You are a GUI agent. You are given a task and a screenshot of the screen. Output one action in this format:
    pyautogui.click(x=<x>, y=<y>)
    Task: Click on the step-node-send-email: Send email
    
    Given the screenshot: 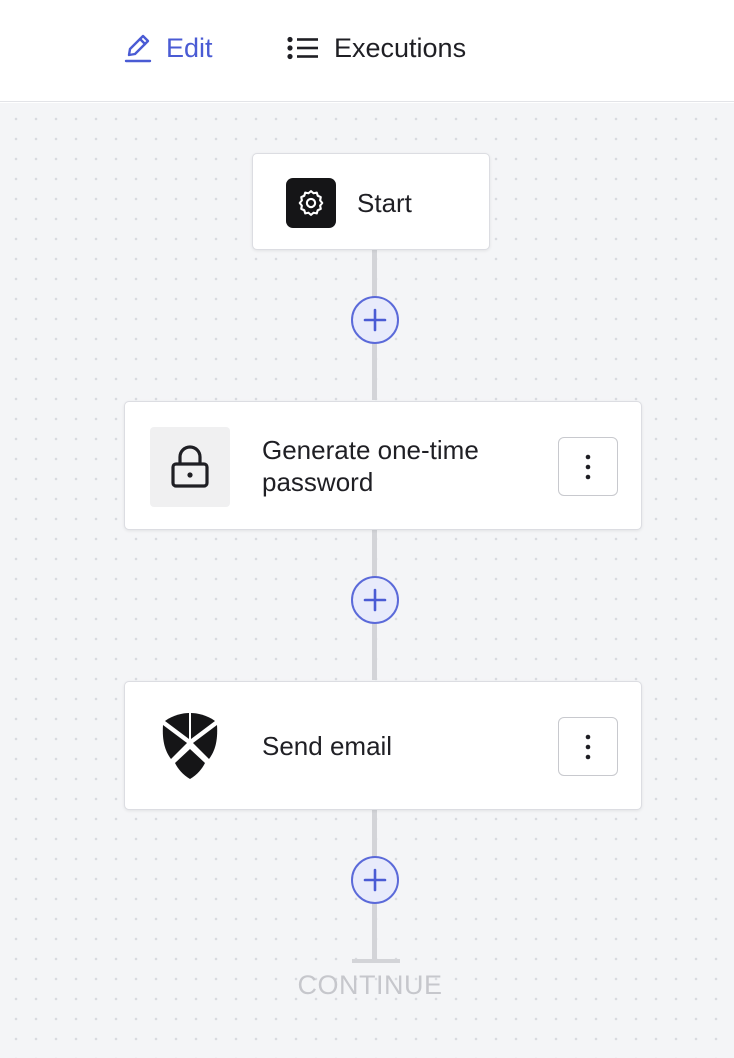 What is the action you would take?
    pyautogui.click(x=383, y=745)
    